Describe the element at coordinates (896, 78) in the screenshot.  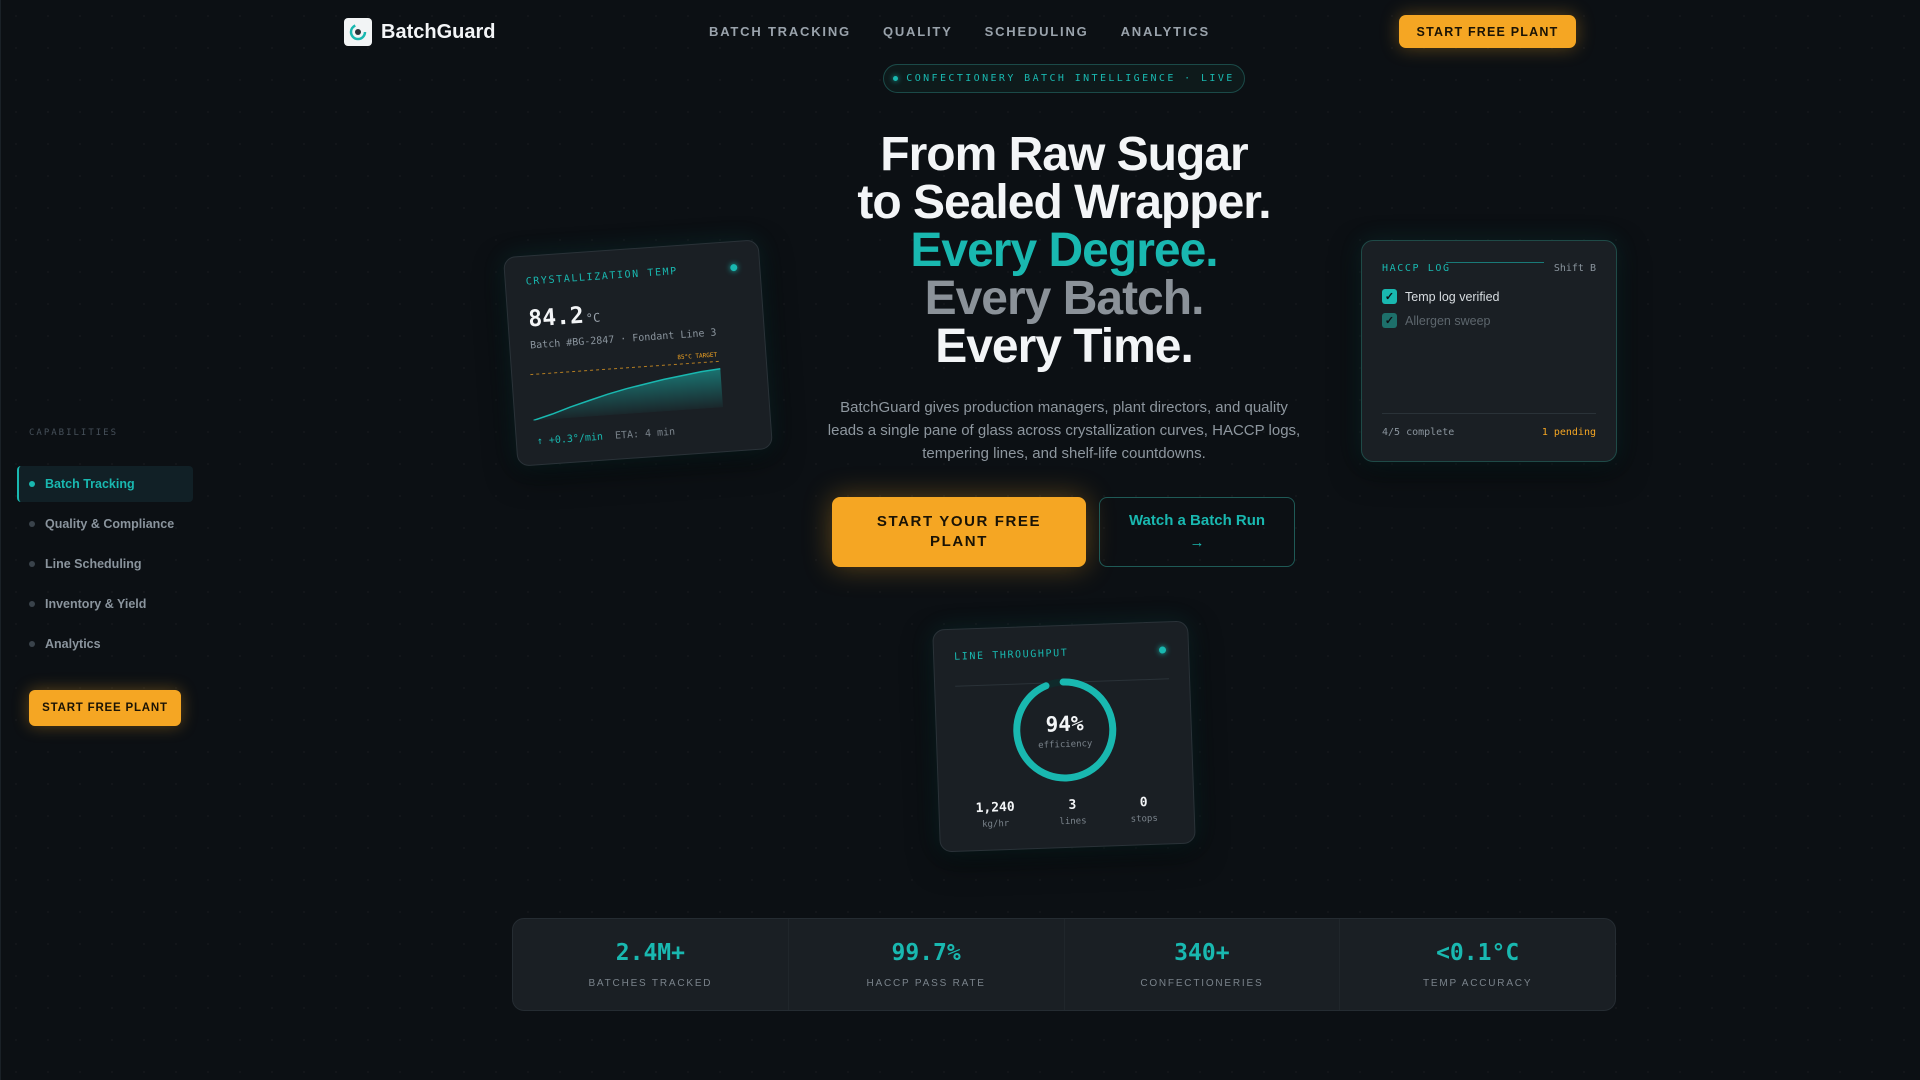
I see `live-dot-icon` at that location.